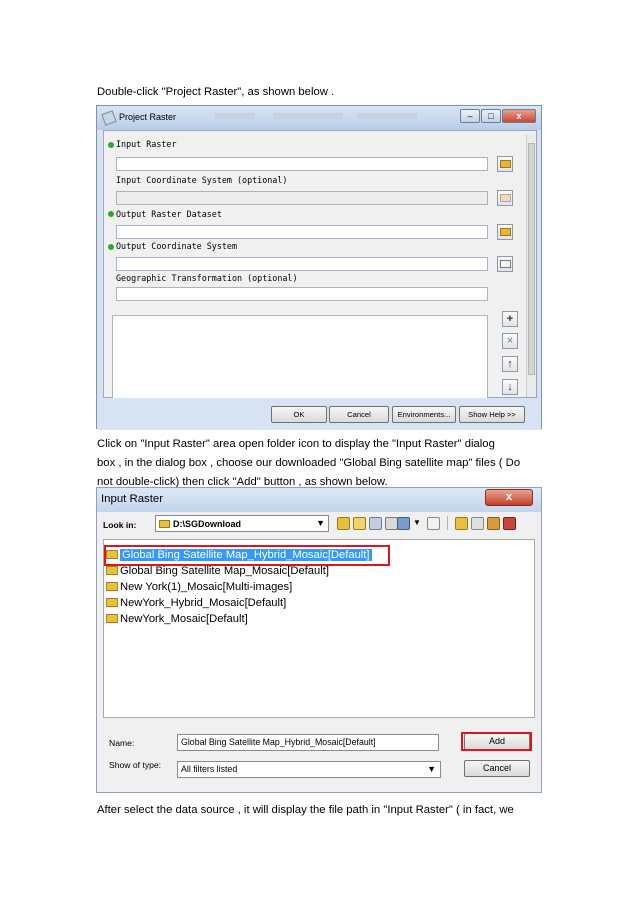 This screenshot has height=903, width=638. I want to click on new-item-icon, so click(477, 523).